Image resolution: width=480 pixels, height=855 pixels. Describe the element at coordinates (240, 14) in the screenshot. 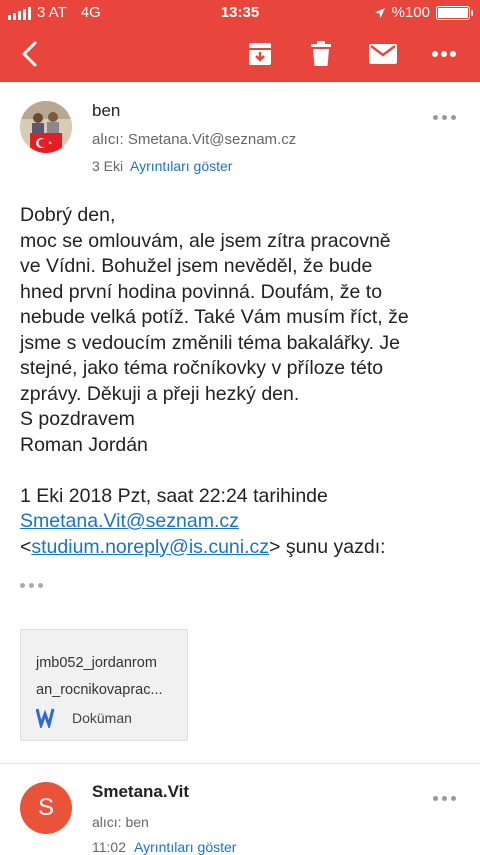

I see `status-bar: 3 AT 4G 13:35 %100` at that location.